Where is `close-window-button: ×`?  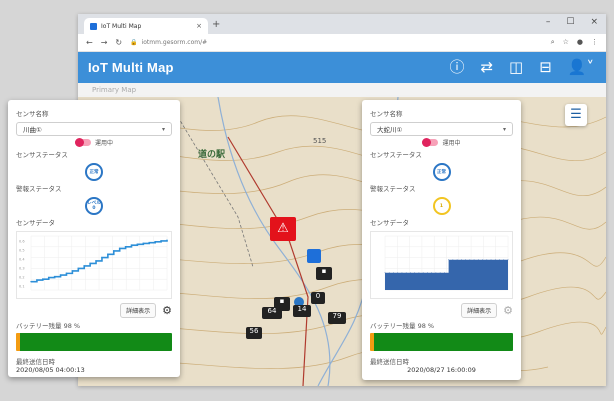 close-window-button: × is located at coordinates (594, 22).